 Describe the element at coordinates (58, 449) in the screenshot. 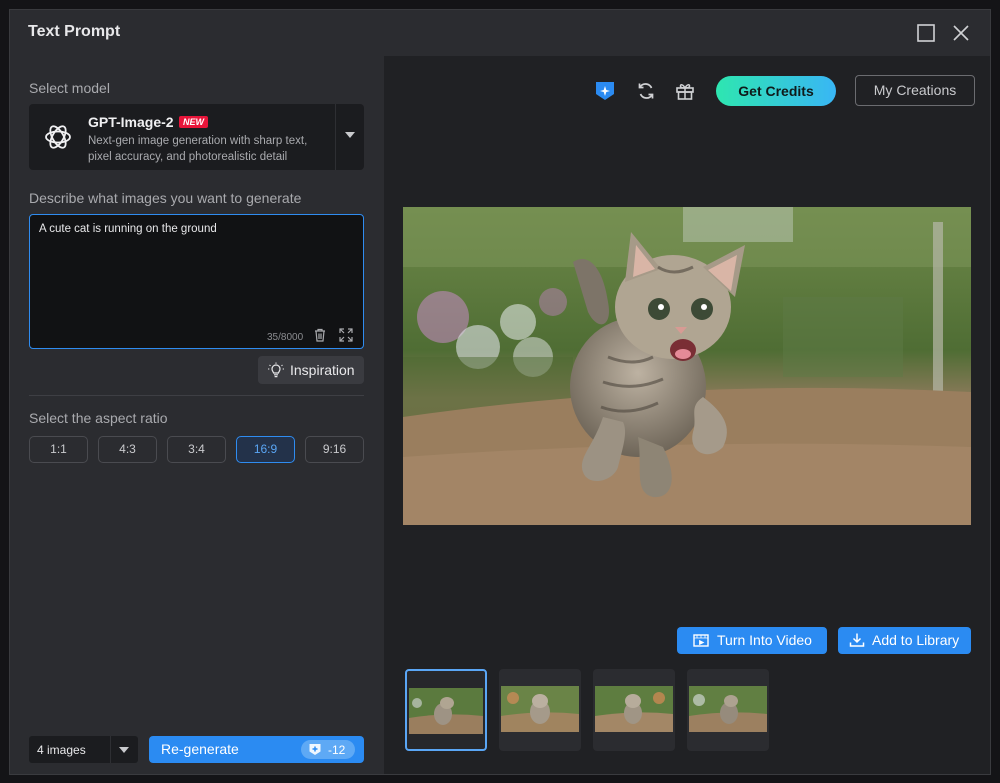

I see `ratio-option-1-1: 1:1` at that location.